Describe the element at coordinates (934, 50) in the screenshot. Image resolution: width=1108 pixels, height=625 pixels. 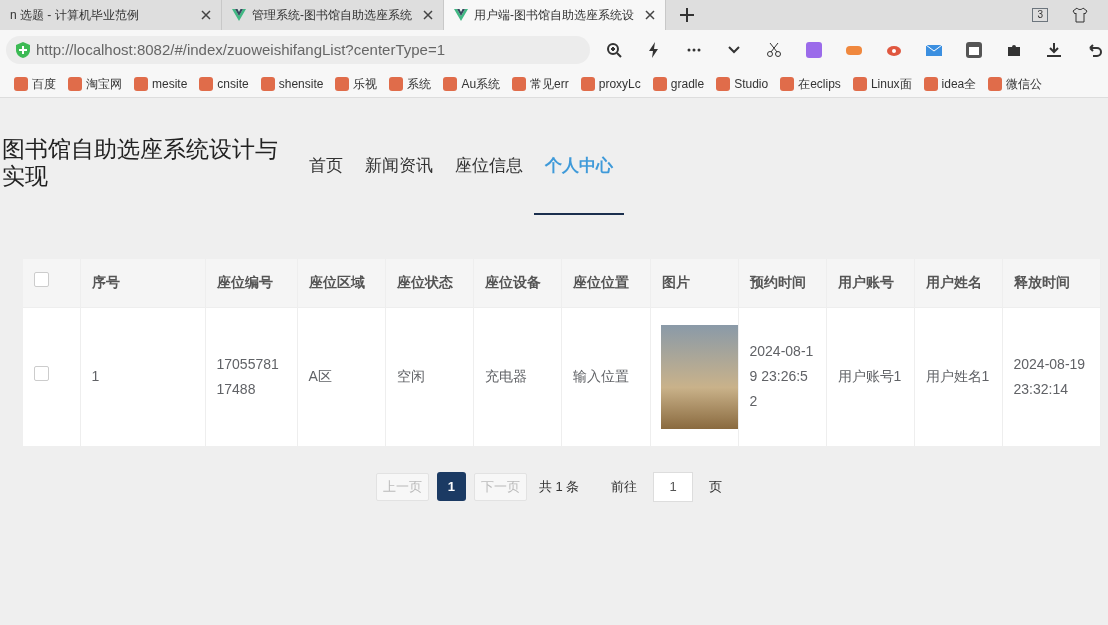
I see `mail-icon` at that location.